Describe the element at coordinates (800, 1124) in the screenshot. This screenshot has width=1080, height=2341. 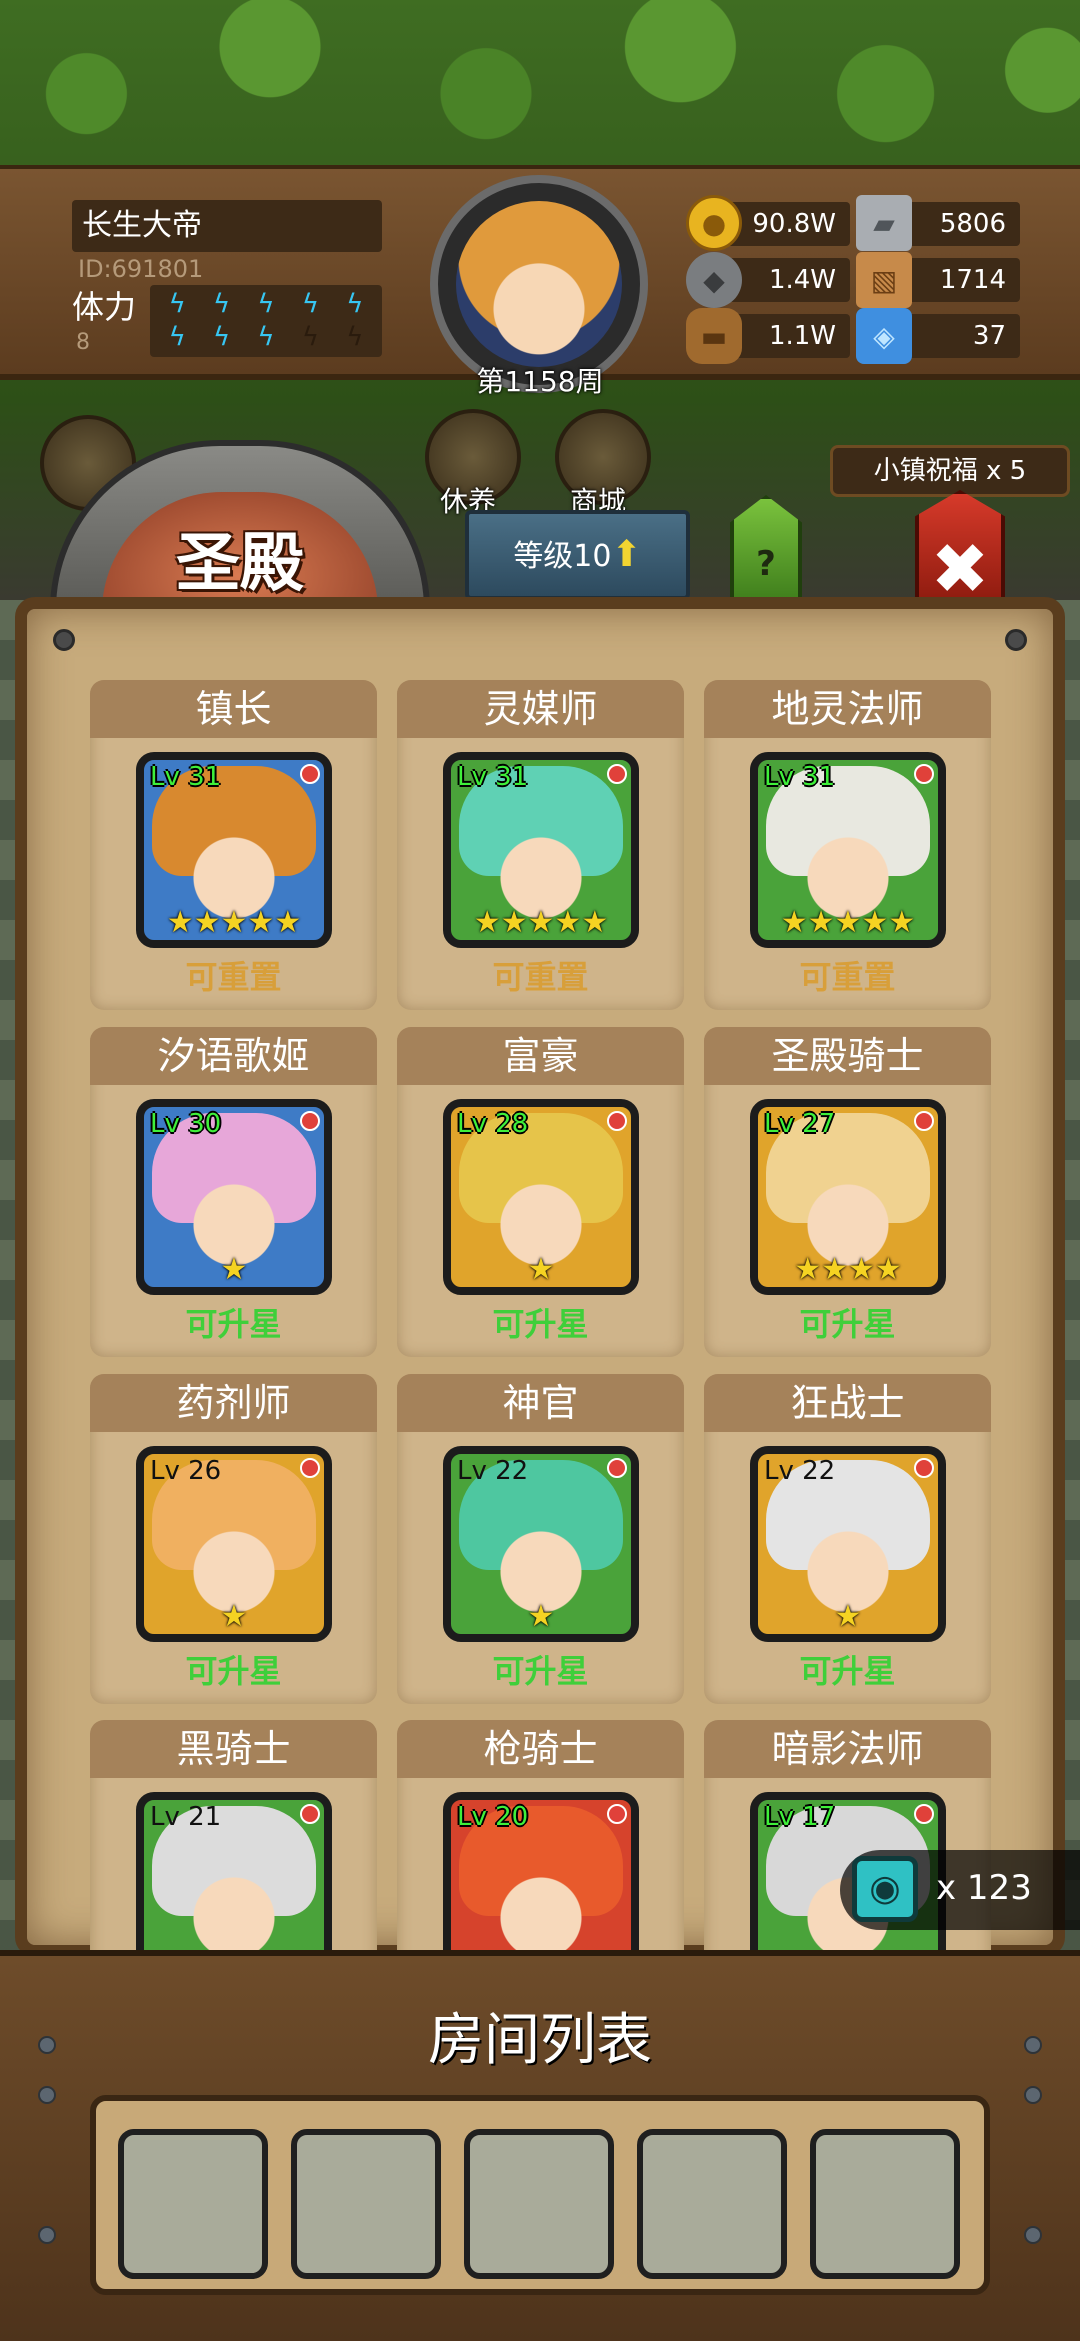
I see `hero-level: Lv 27` at that location.